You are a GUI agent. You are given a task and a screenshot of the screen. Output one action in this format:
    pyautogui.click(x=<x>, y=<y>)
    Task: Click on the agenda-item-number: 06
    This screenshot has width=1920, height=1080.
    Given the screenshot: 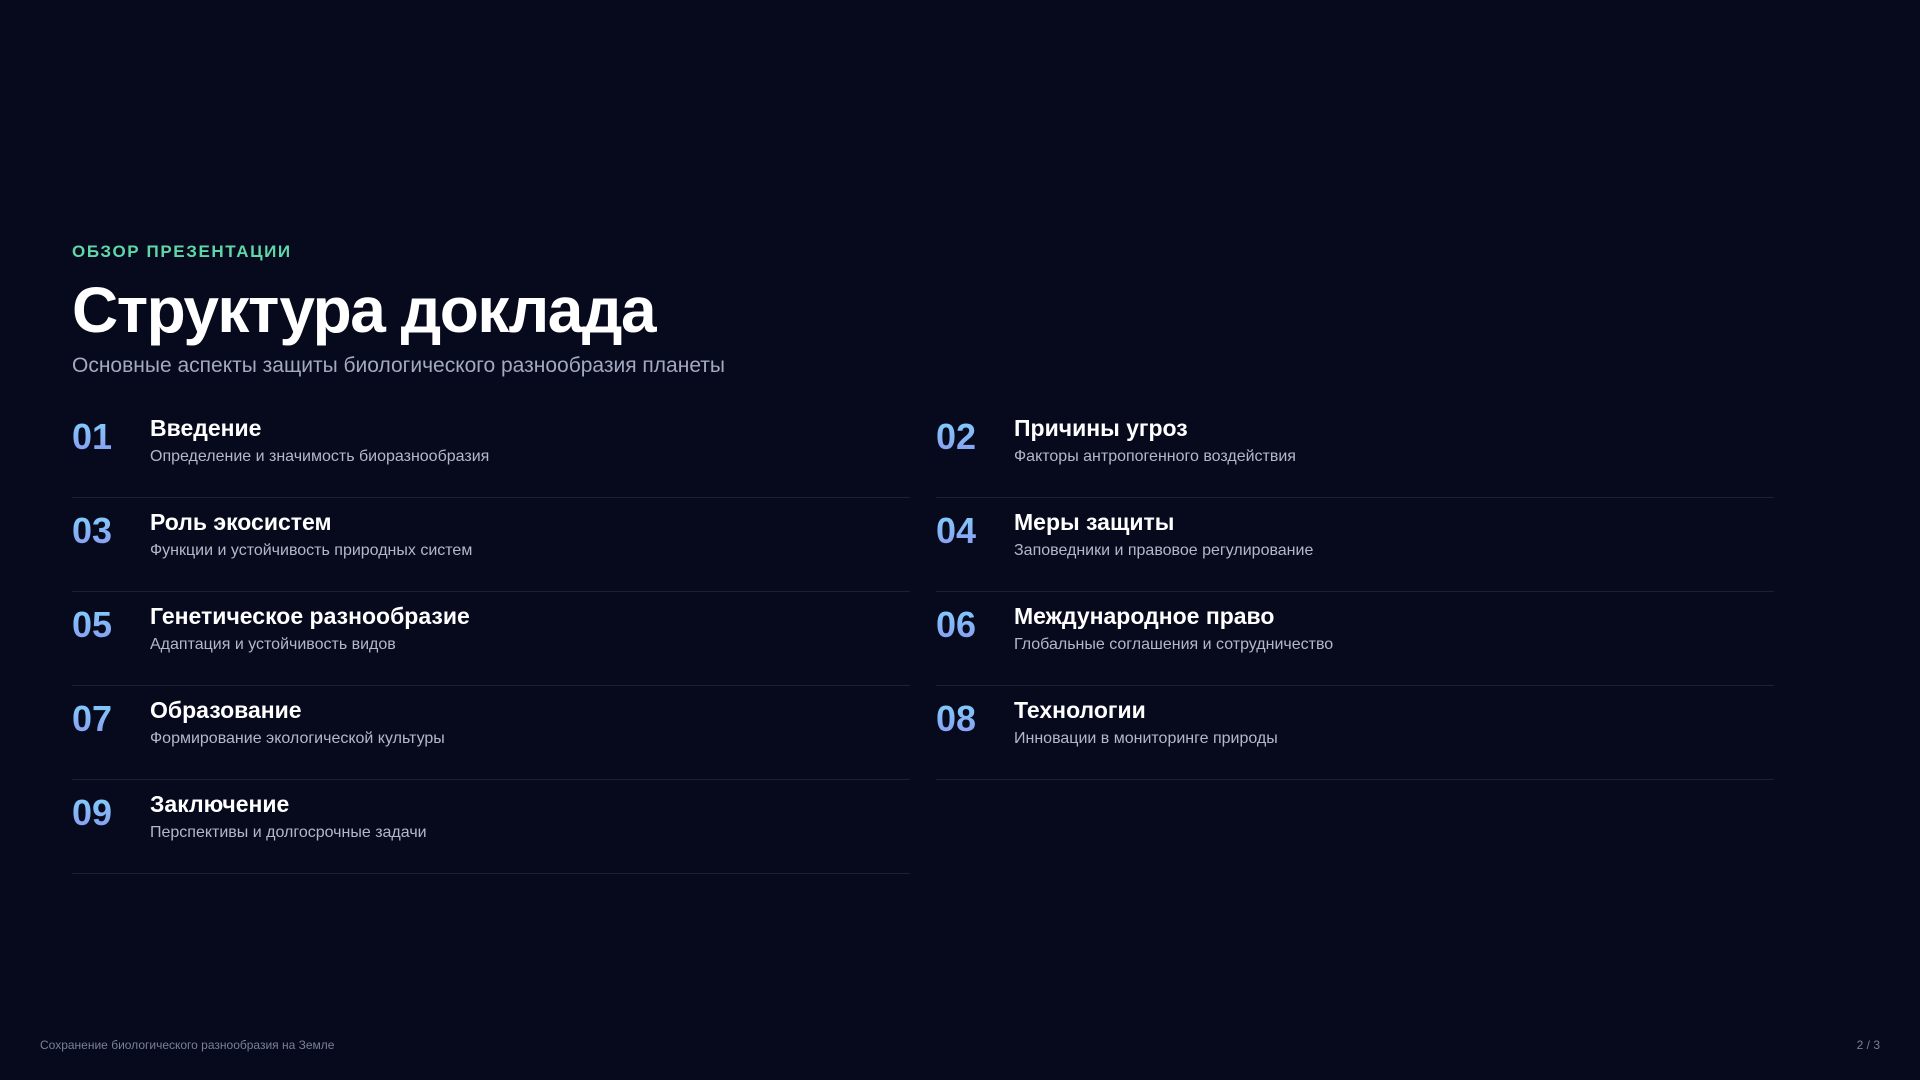 What is the action you would take?
    pyautogui.click(x=975, y=625)
    